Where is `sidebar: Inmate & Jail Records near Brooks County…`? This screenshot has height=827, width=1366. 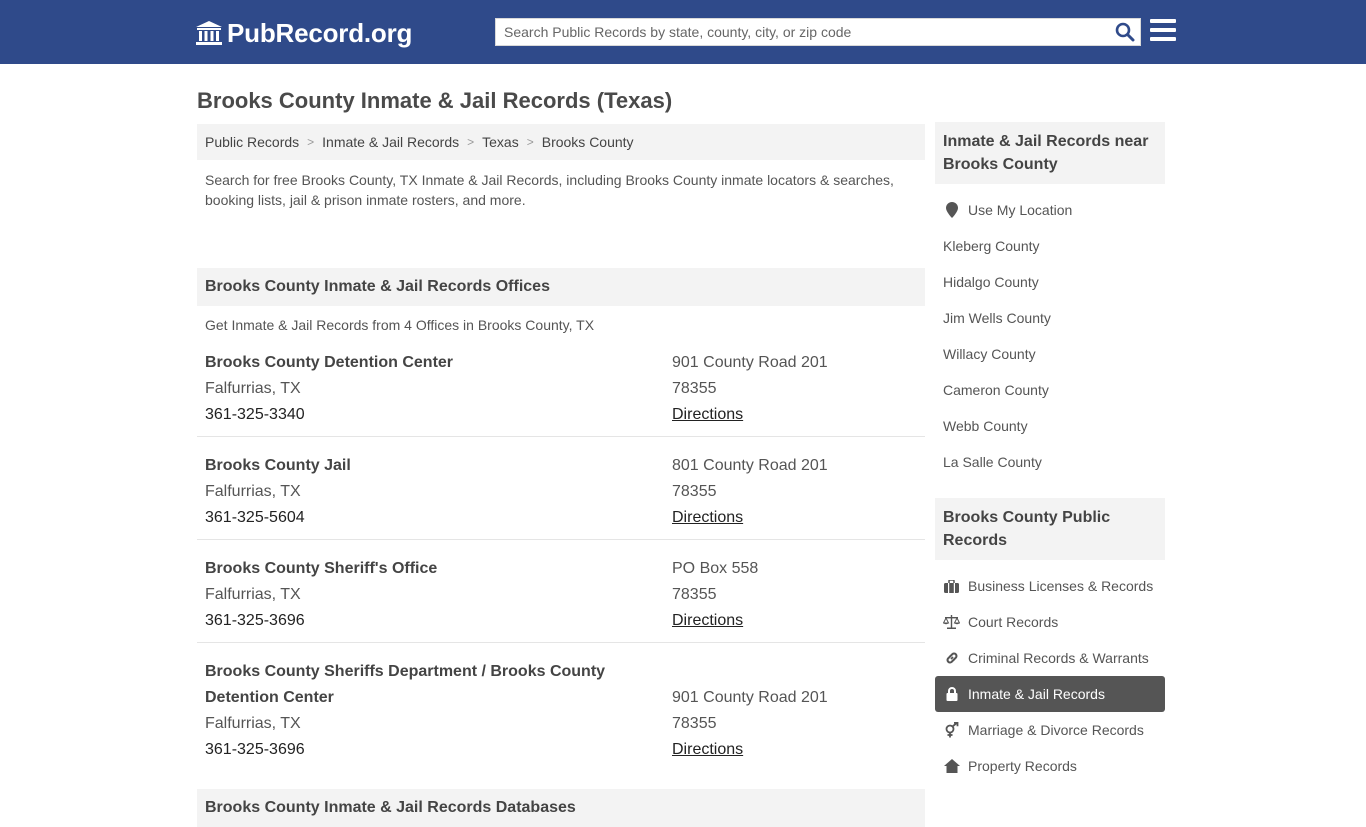 sidebar: Inmate & Jail Records near Brooks County… is located at coordinates (1050, 461).